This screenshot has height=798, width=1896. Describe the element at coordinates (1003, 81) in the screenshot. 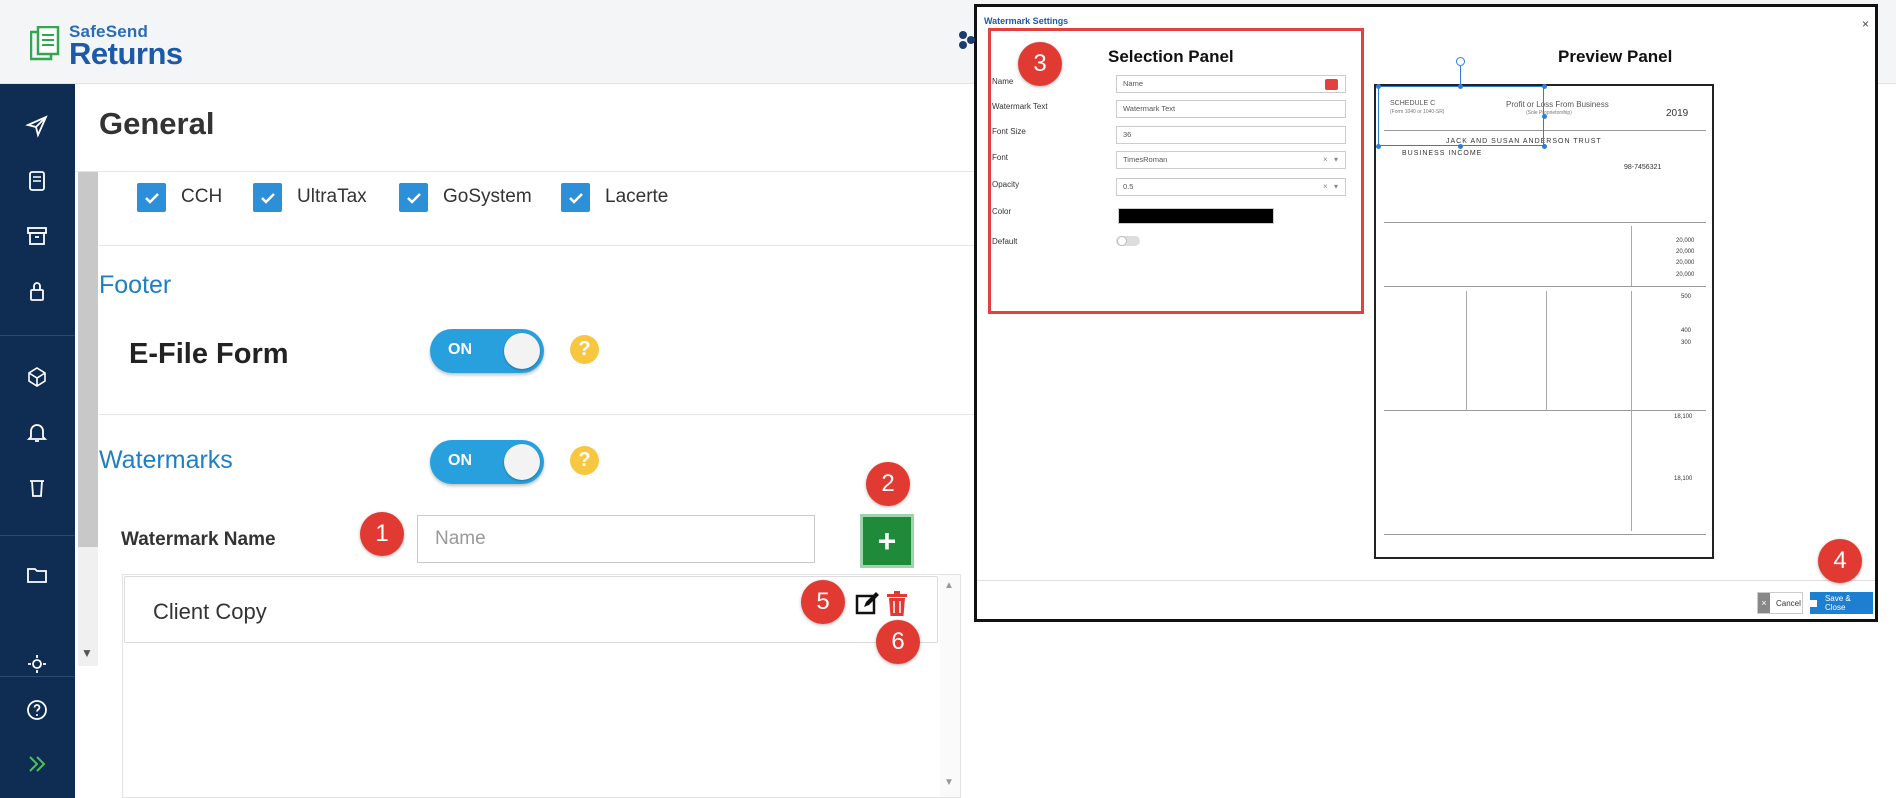

I see `name-field-label: Name` at that location.